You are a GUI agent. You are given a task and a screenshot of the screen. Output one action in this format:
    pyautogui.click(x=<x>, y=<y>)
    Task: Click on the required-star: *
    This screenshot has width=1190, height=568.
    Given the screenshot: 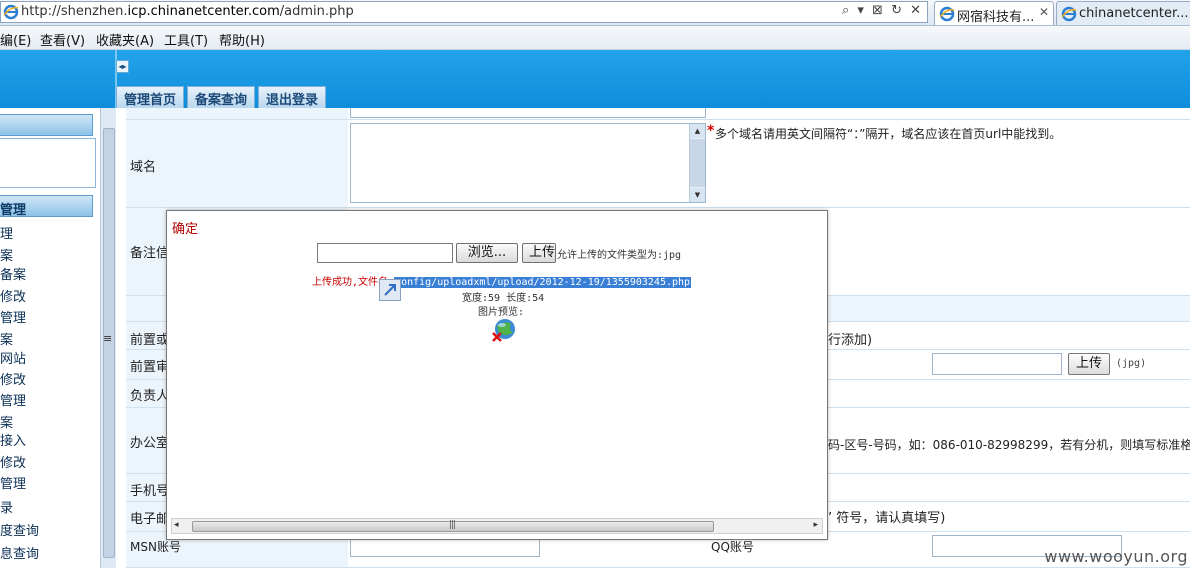 What is the action you would take?
    pyautogui.click(x=711, y=131)
    